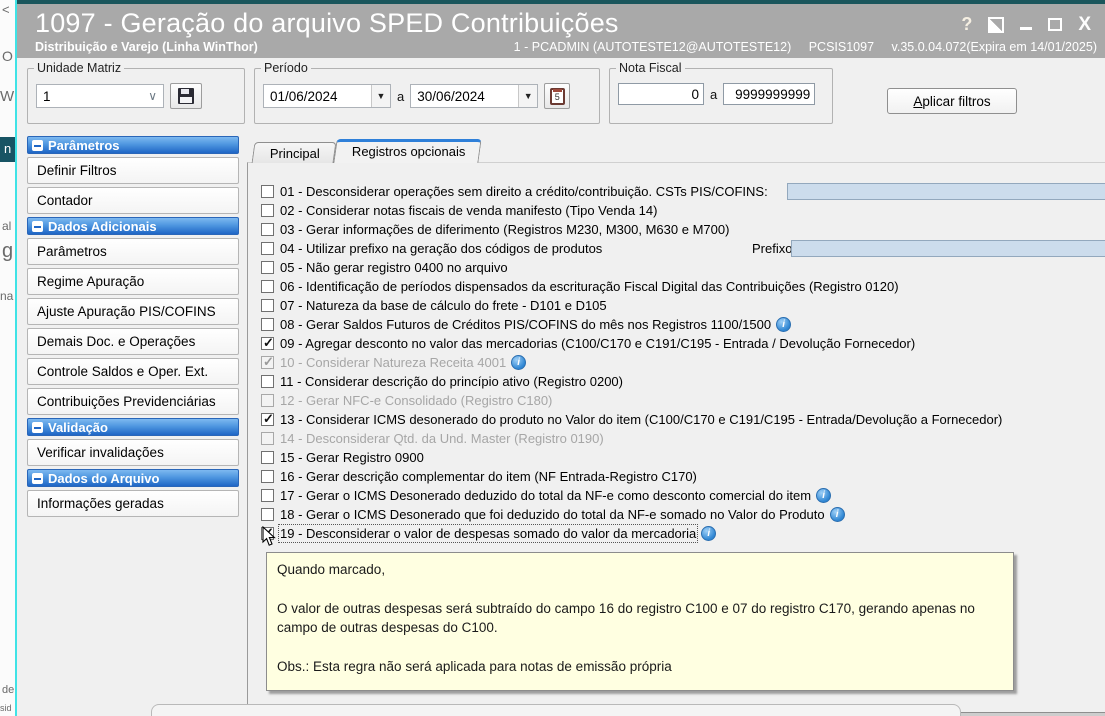  What do you see at coordinates (393, 362) in the screenshot?
I see `option-label: 10 - Considerar Natureza Receita 4001` at bounding box center [393, 362].